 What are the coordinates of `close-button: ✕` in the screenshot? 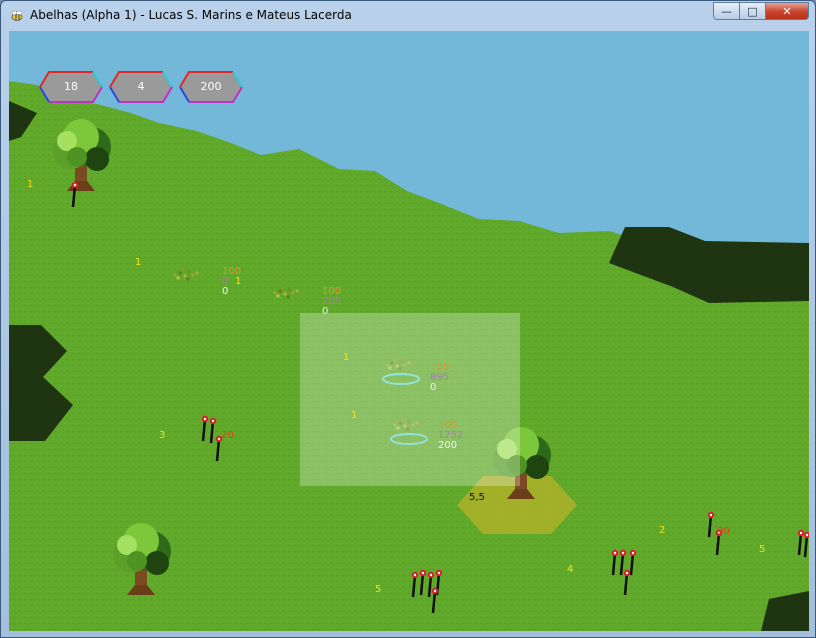 It's located at (787, 11).